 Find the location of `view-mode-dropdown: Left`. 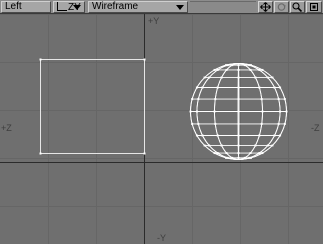

view-mode-dropdown: Left is located at coordinates (26, 7).